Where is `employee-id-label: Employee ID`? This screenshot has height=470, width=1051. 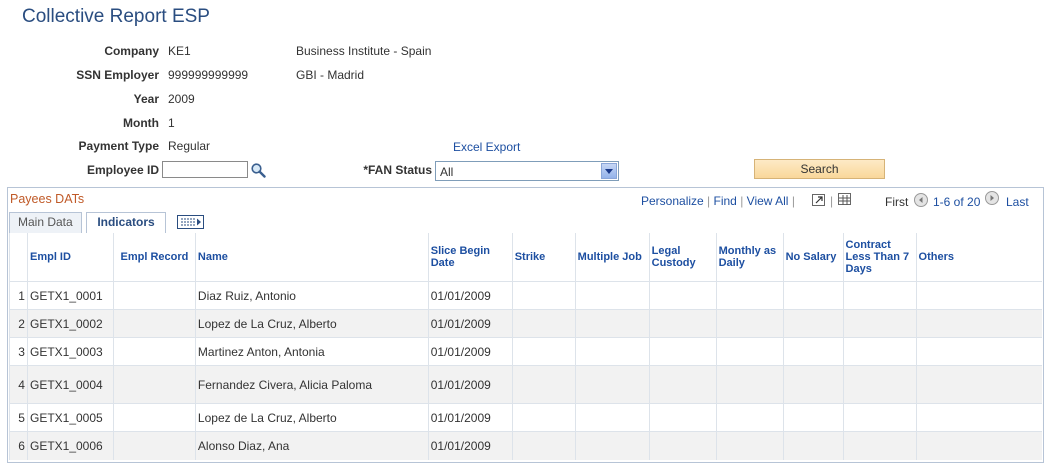
employee-id-label: Employee ID is located at coordinates (122, 170).